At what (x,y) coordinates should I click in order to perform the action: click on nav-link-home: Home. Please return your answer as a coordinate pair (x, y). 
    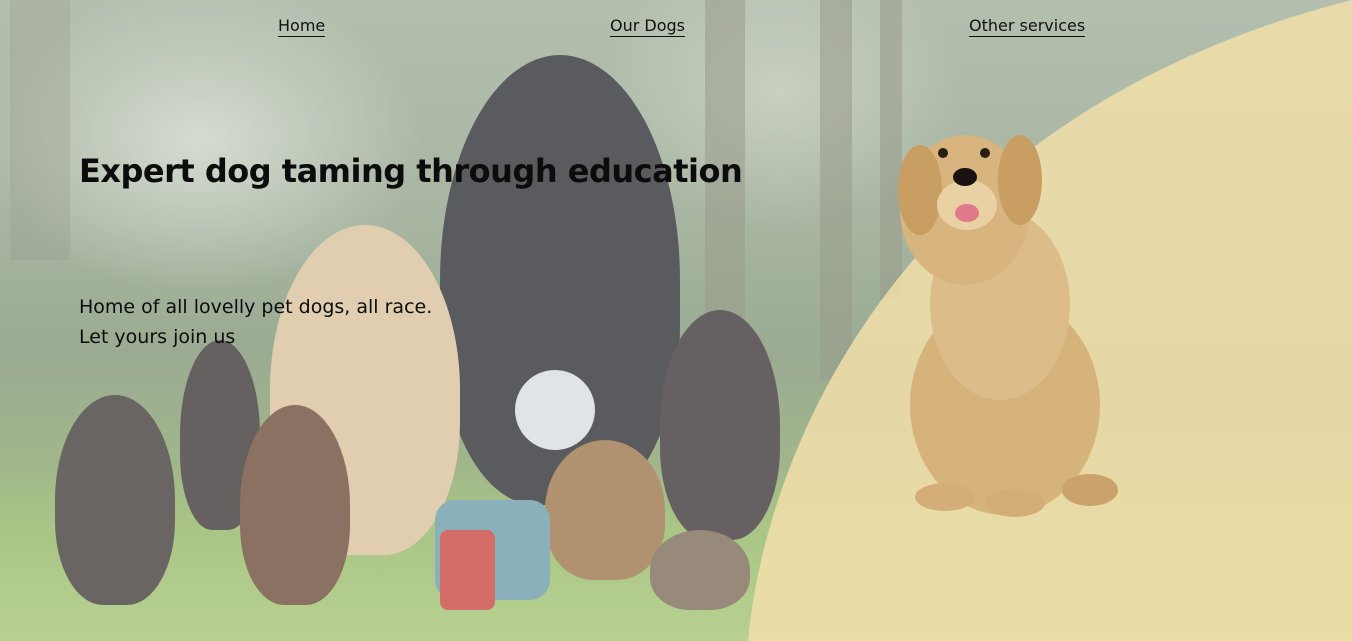
    Looking at the image, I should click on (302, 26).